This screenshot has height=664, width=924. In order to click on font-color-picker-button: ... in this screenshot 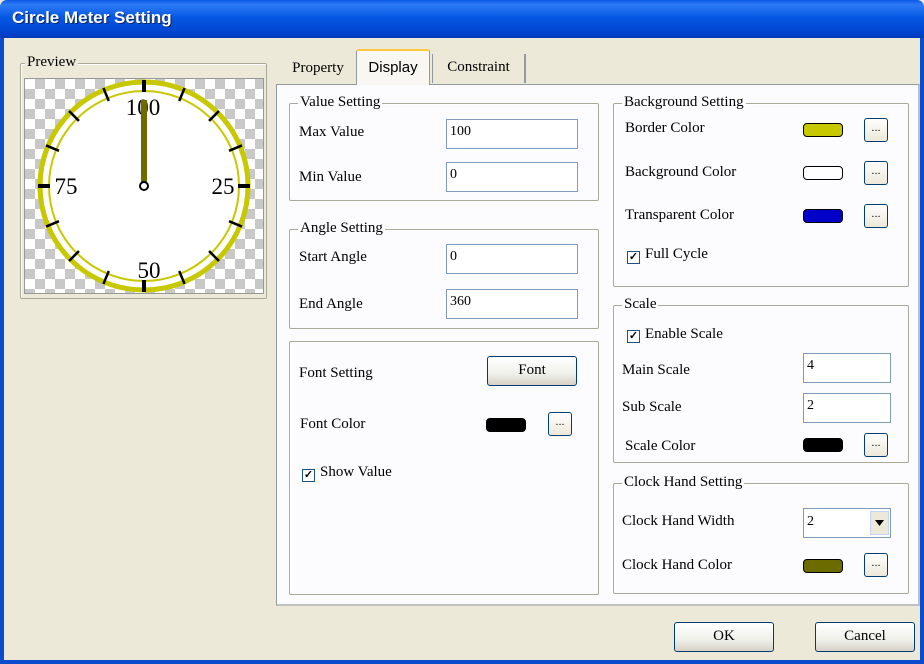, I will do `click(560, 424)`.